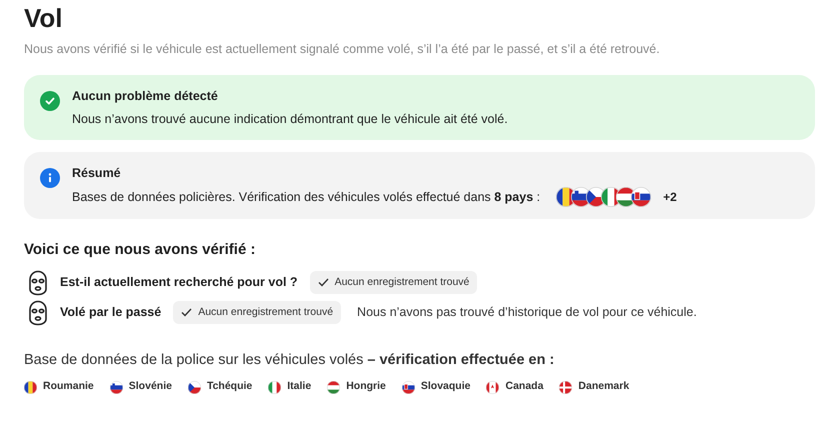 Image resolution: width=839 pixels, height=429 pixels. Describe the element at coordinates (111, 313) in the screenshot. I see `check-label: Volé par le passé` at that location.